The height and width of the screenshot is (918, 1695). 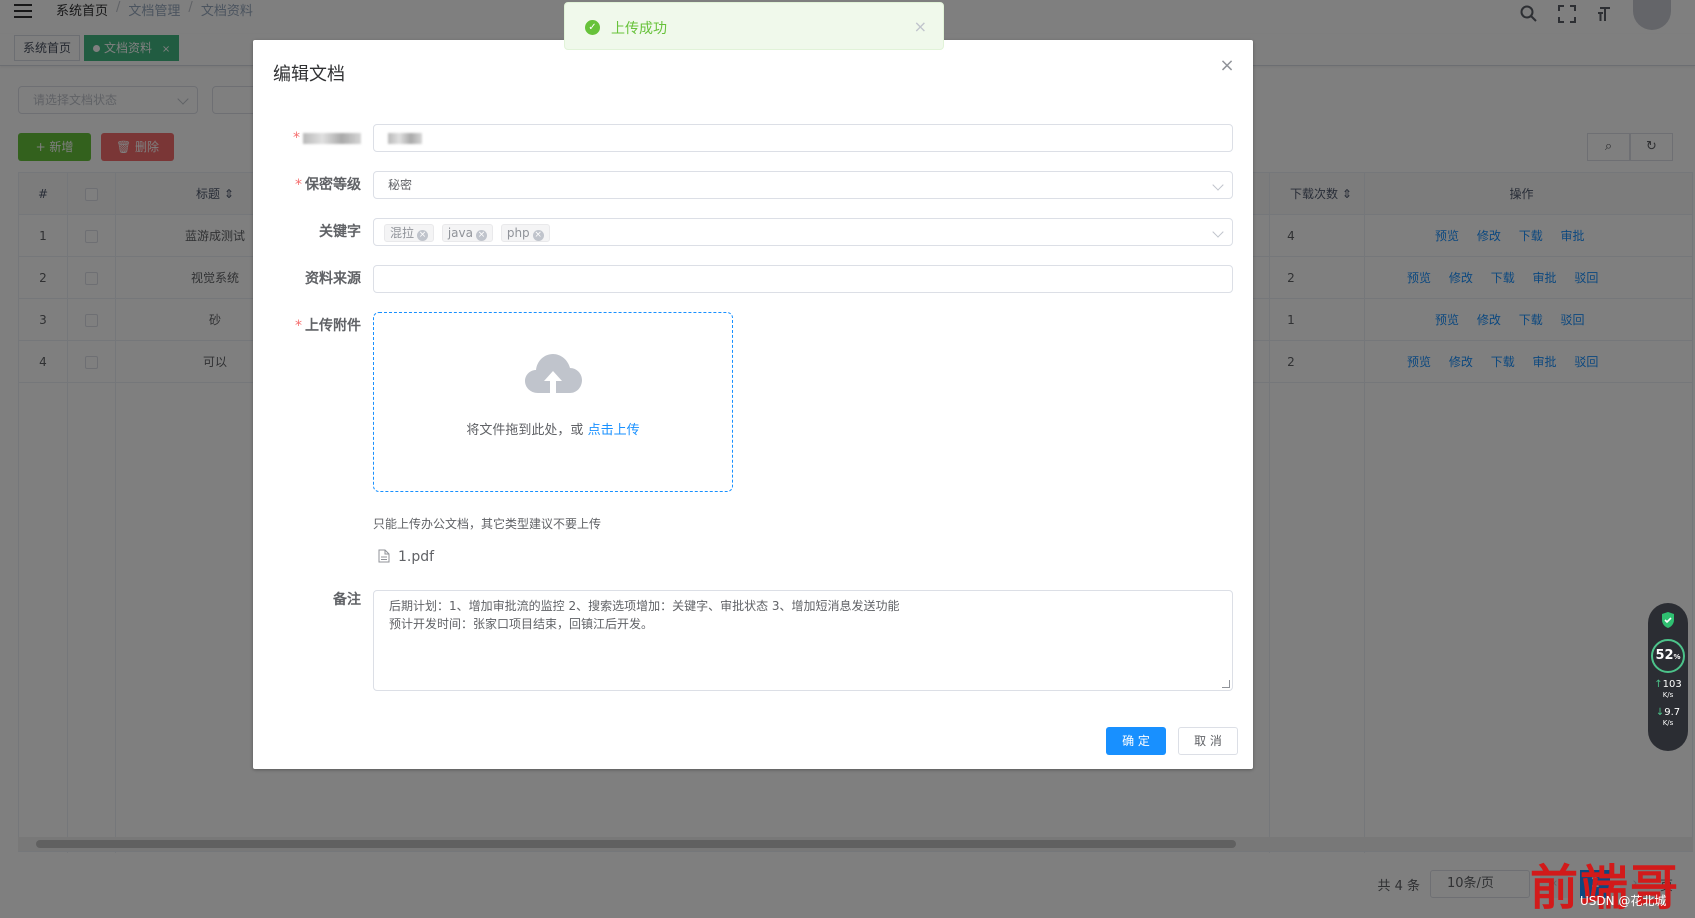 I want to click on keyword-tag-label: php, so click(x=518, y=232).